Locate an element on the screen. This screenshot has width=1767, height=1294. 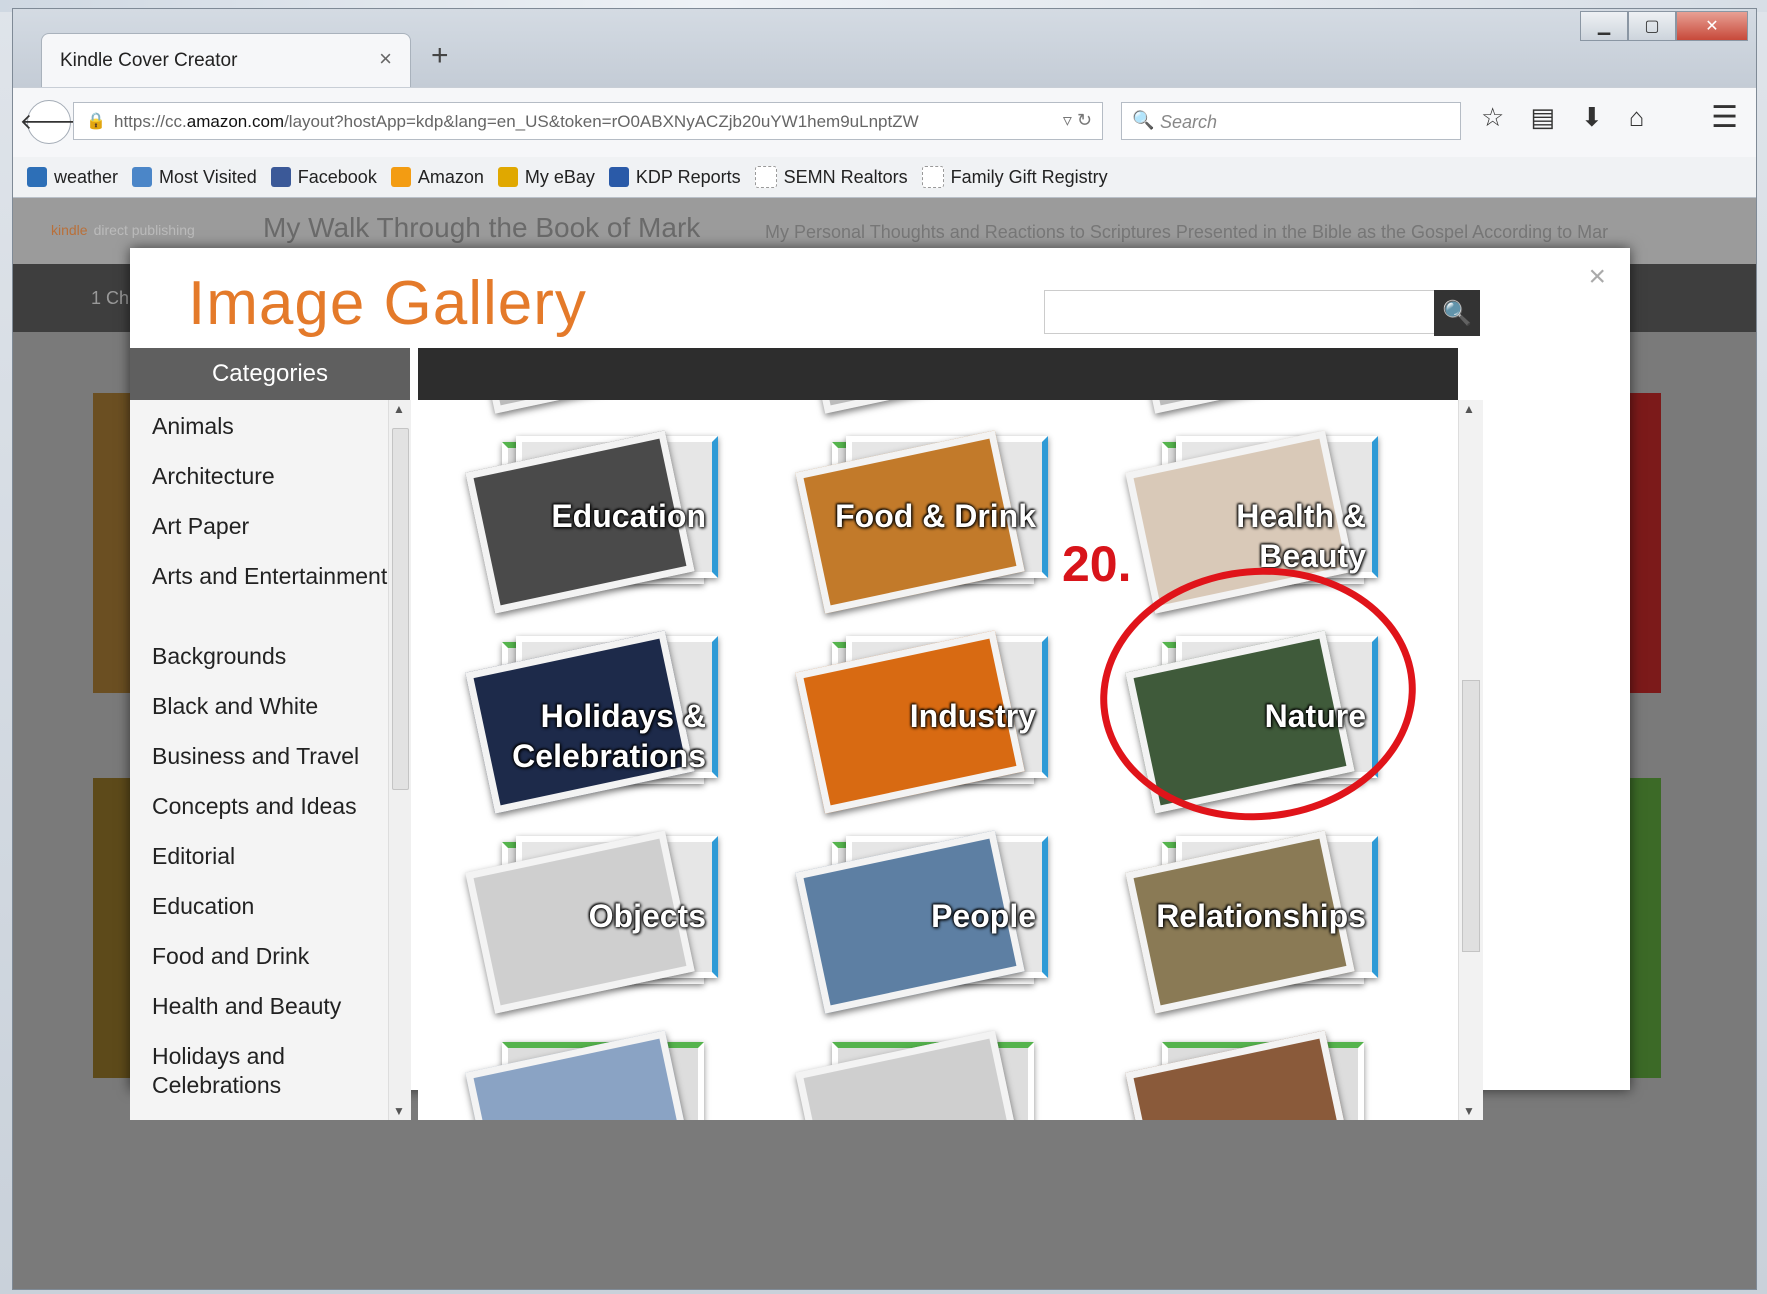
tile-label: Objects is located at coordinates (647, 916).